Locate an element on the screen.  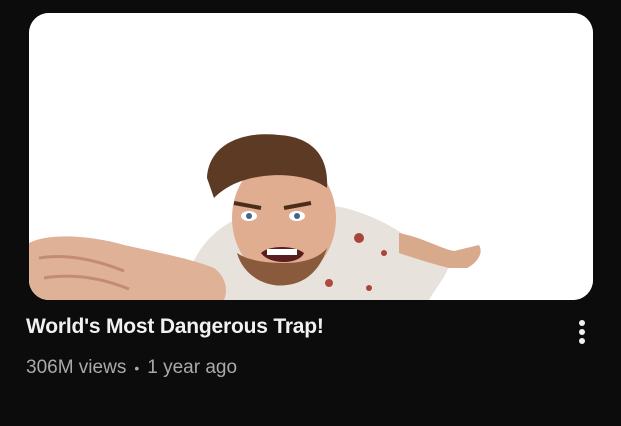
video-metadata: 306M views • 1 year ago is located at coordinates (131, 368).